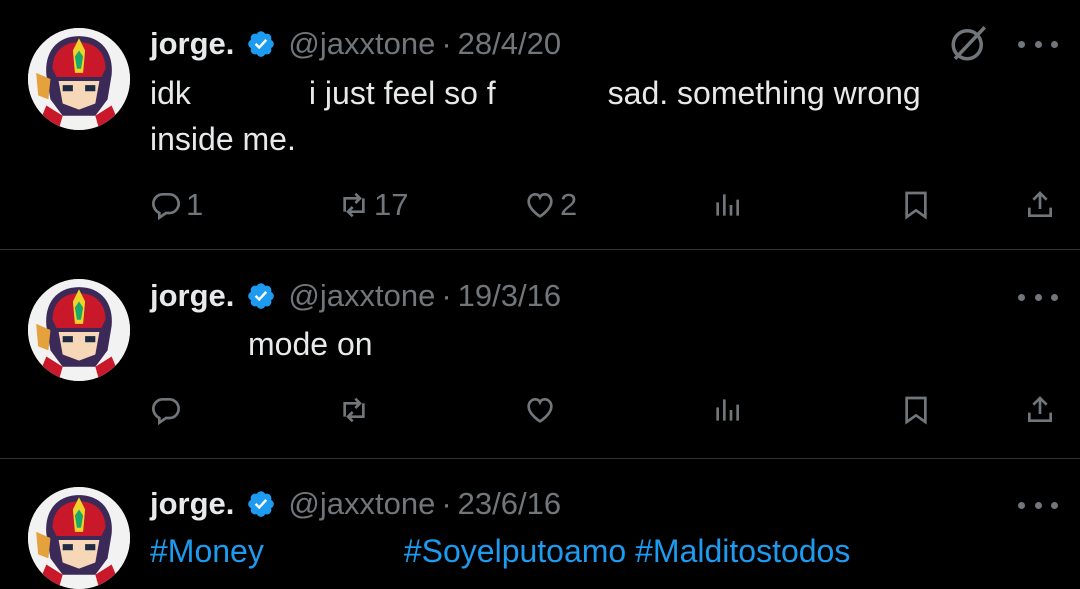  I want to click on hashtag-link: #Malditostodos, so click(742, 551).